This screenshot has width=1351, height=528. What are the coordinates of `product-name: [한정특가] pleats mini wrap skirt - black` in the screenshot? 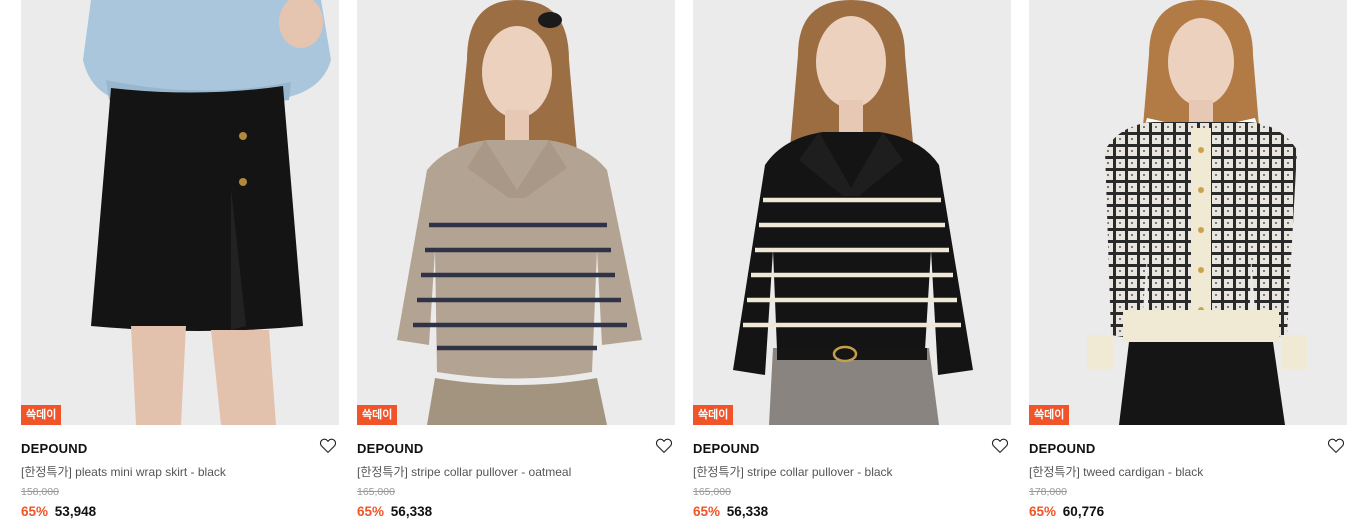 It's located at (180, 473).